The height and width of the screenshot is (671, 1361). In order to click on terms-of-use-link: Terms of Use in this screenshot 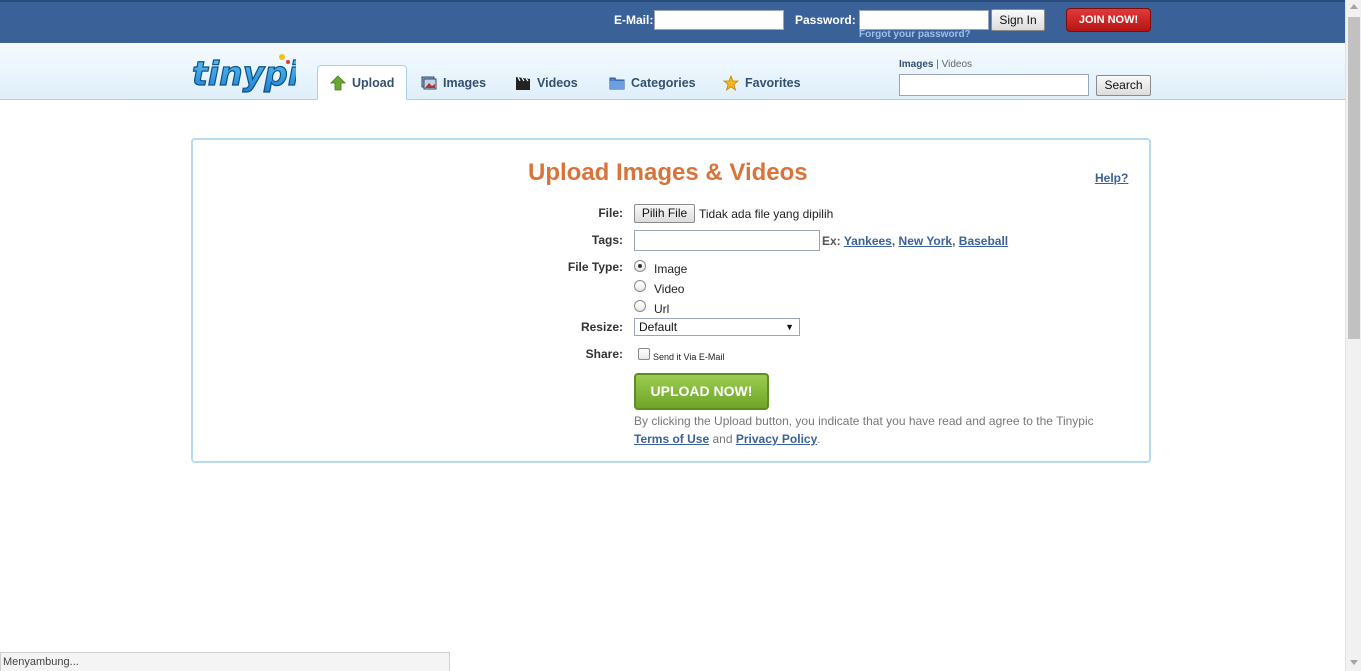, I will do `click(671, 439)`.